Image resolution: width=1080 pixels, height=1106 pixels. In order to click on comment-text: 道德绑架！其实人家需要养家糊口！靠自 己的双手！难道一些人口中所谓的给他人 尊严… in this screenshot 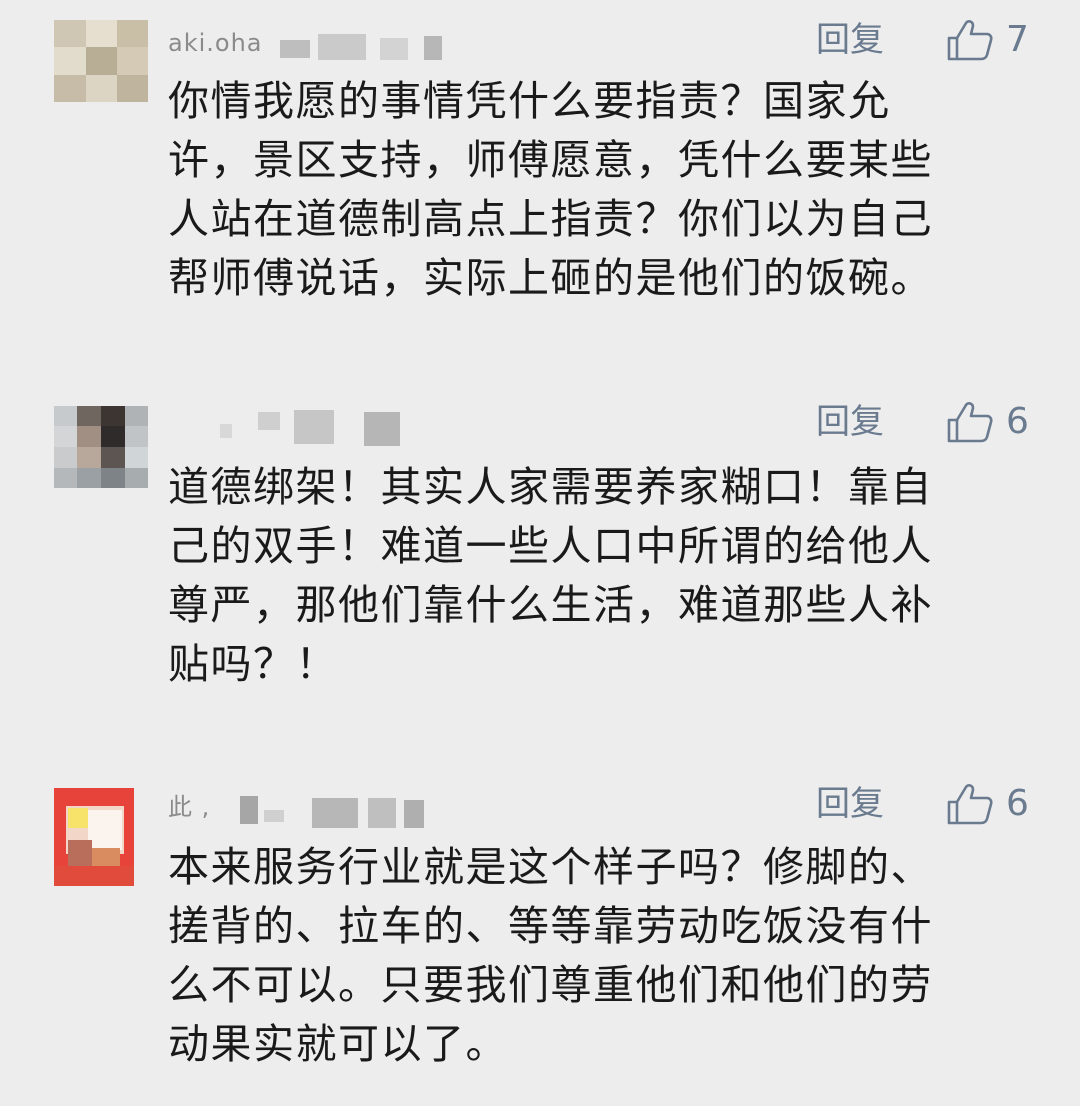, I will do `click(550, 575)`.